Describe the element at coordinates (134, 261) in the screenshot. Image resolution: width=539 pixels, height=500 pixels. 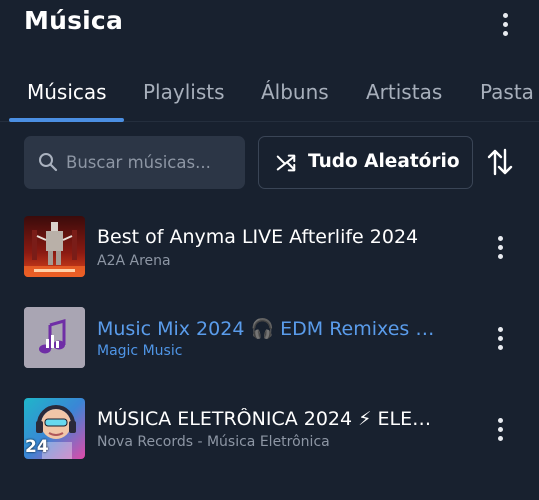
I see `song-artist: A2A Arena` at that location.